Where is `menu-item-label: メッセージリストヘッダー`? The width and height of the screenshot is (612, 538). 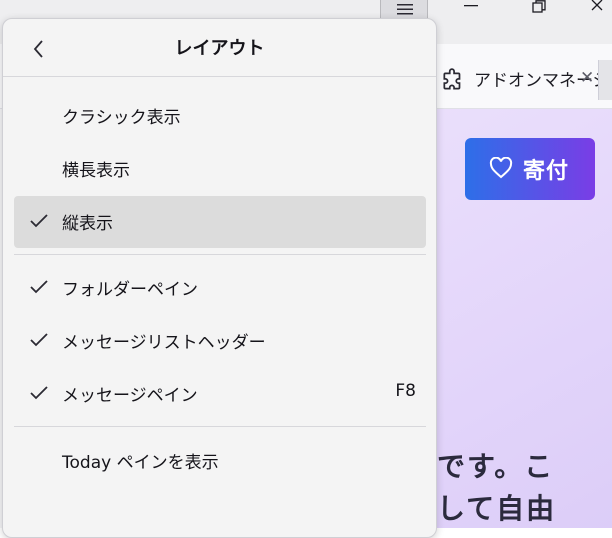 menu-item-label: メッセージリストヘッダー is located at coordinates (164, 343).